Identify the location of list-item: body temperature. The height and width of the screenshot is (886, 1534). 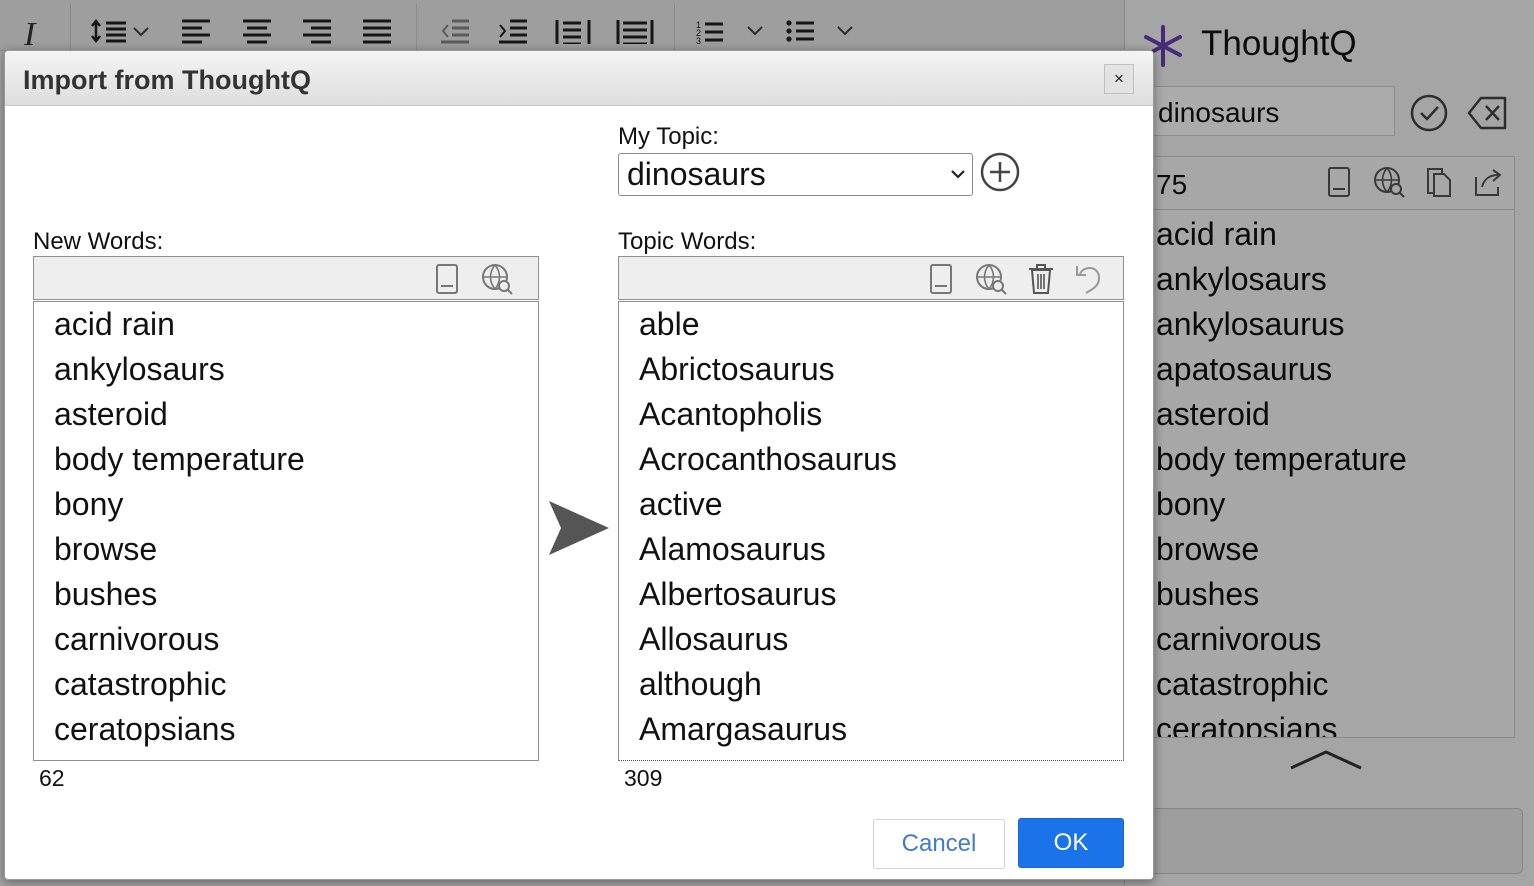
(296, 459).